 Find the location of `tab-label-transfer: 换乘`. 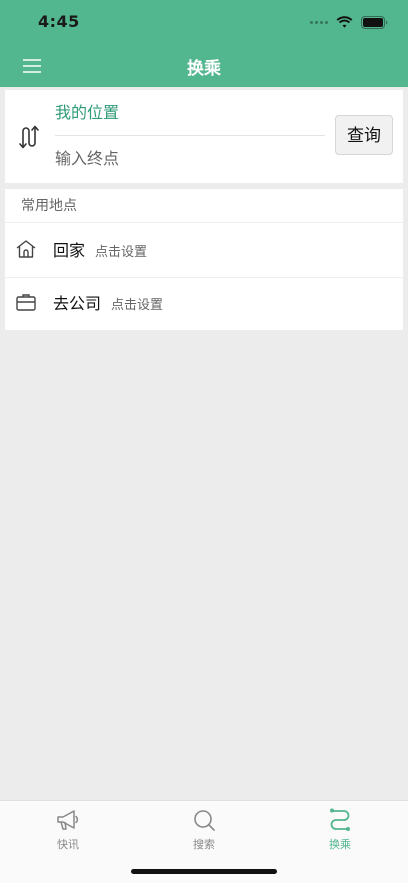

tab-label-transfer: 换乘 is located at coordinates (340, 844).